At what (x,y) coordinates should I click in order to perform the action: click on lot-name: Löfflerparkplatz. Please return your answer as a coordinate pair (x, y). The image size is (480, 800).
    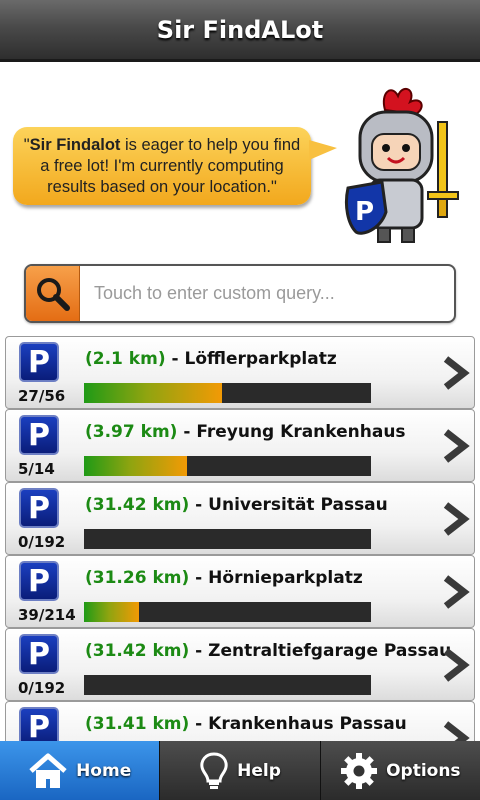
    Looking at the image, I should click on (260, 359).